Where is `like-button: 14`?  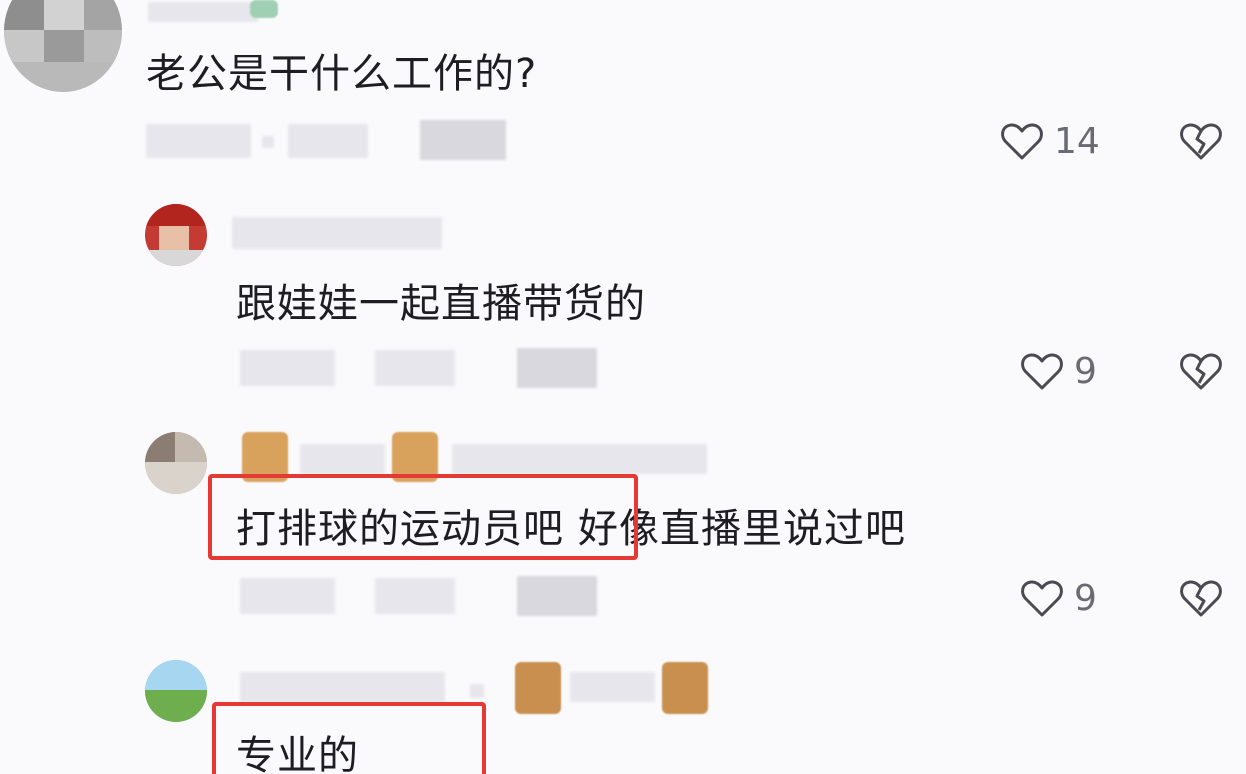
like-button: 14 is located at coordinates (1049, 141).